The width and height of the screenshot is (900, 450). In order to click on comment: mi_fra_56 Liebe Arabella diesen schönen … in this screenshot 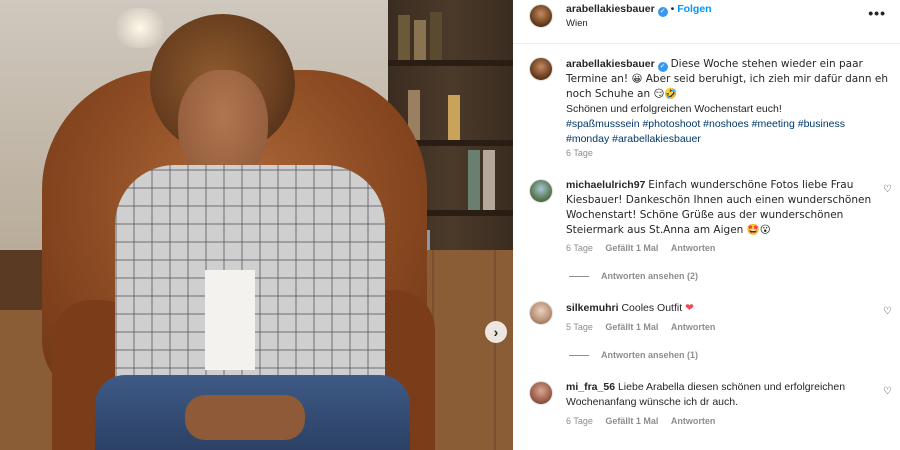, I will do `click(721, 395)`.